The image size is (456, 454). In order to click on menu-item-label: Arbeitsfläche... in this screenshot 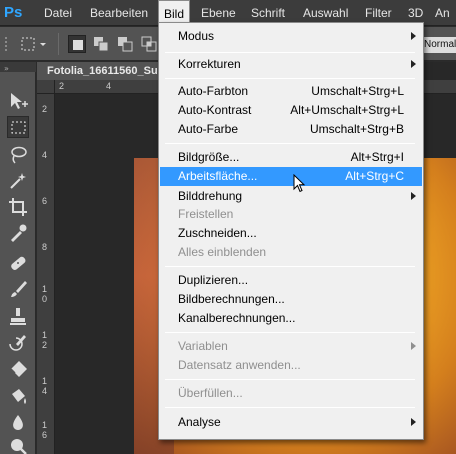, I will do `click(218, 176)`.